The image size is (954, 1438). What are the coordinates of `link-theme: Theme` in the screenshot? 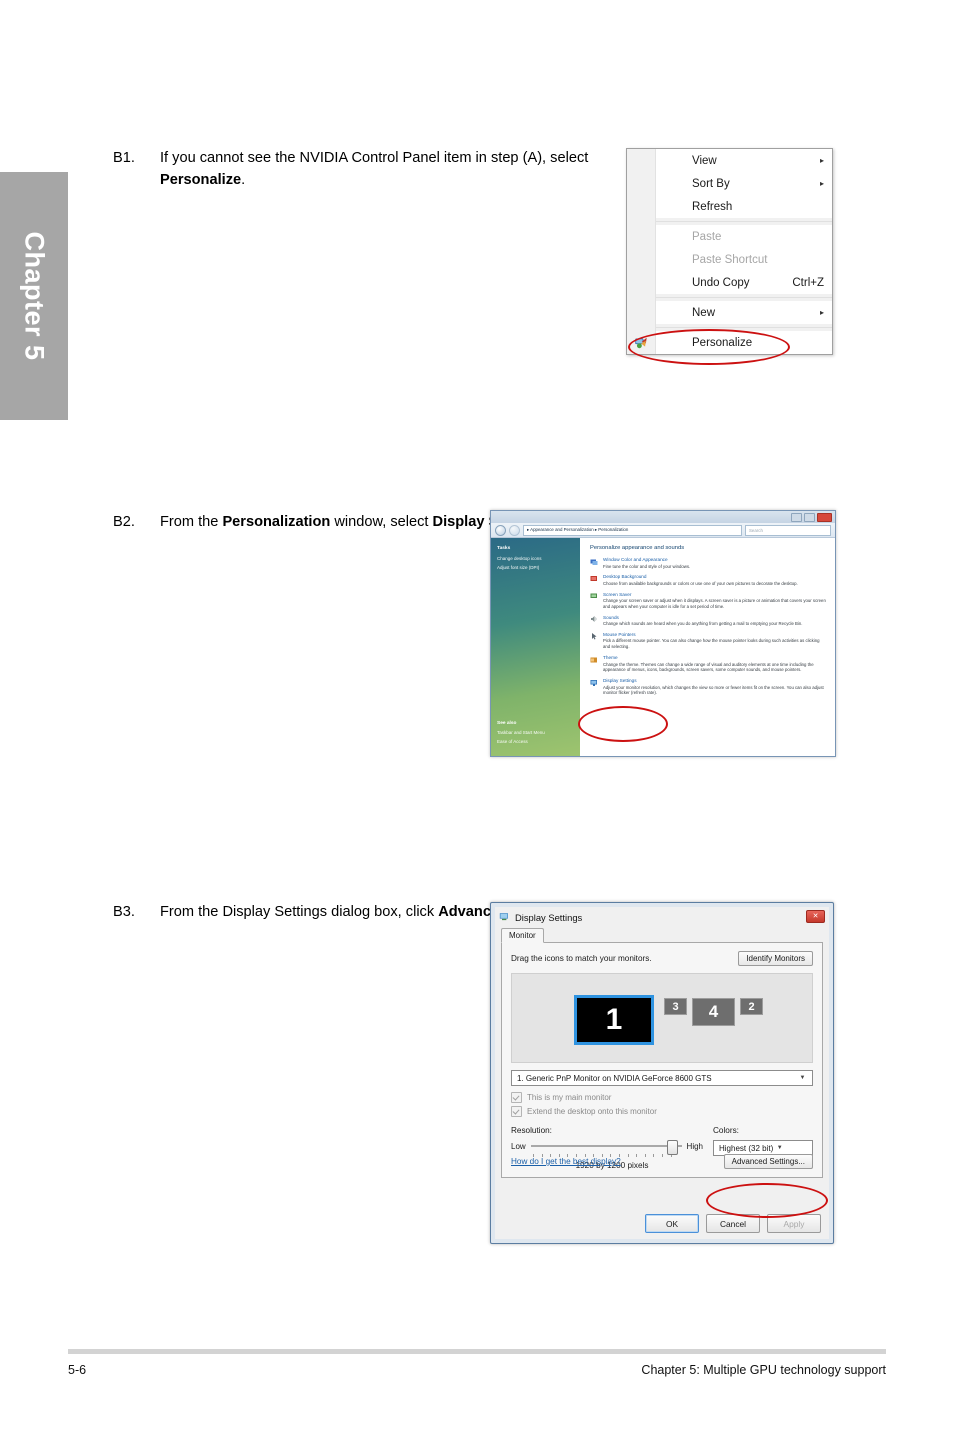 It's located at (715, 657).